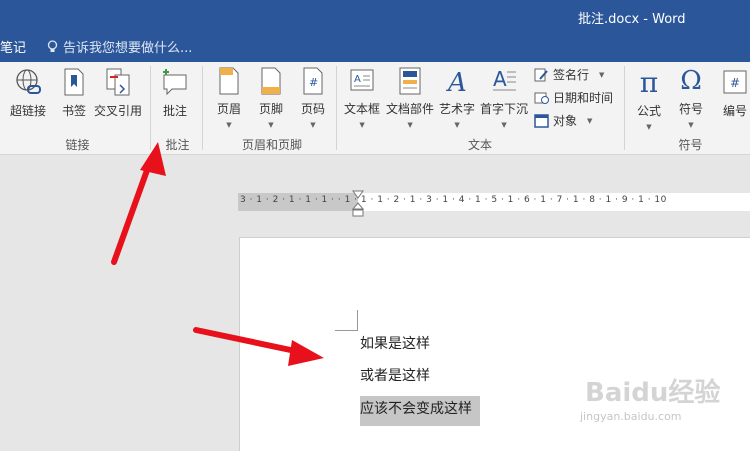 This screenshot has width=750, height=451. What do you see at coordinates (52, 45) in the screenshot?
I see `lightbulb-icon` at bounding box center [52, 45].